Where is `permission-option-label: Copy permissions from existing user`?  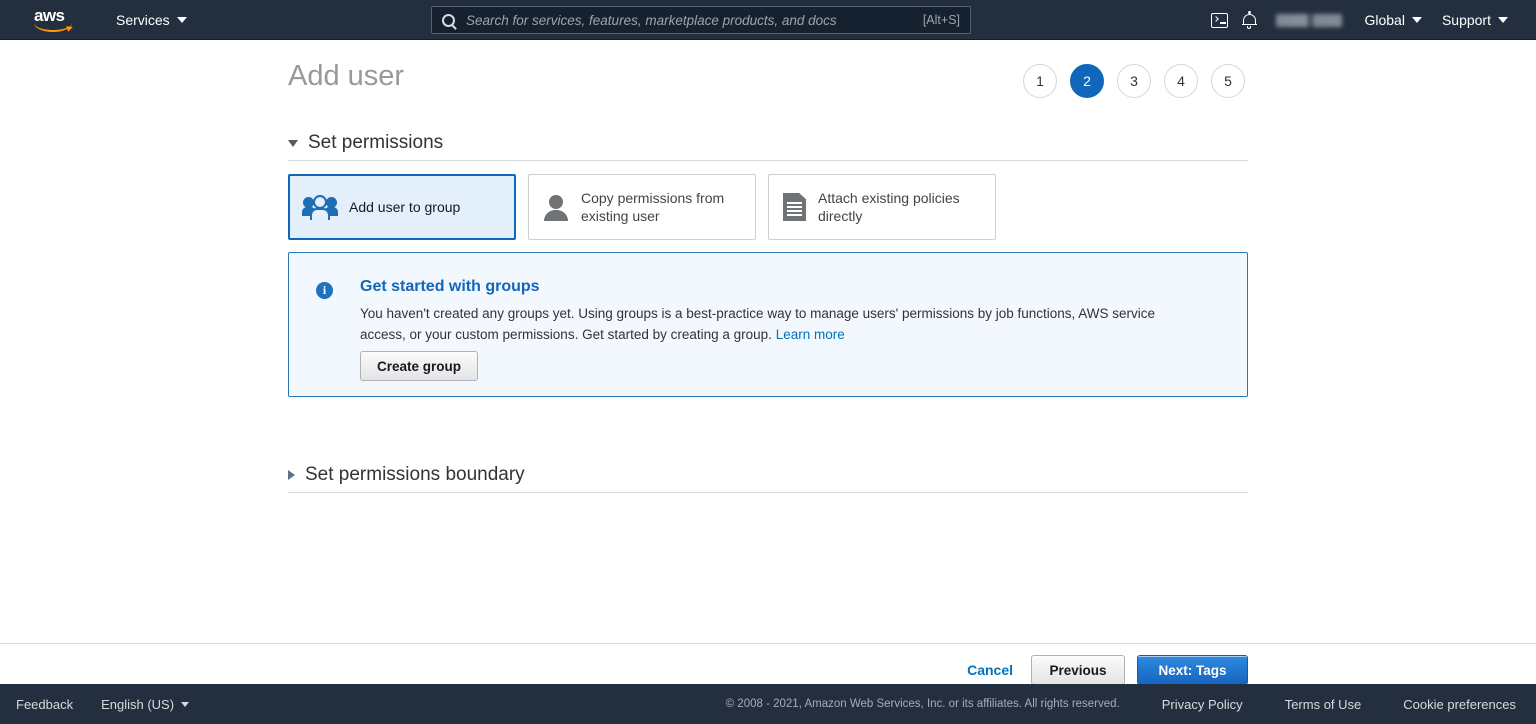
permission-option-label: Copy permissions from existing user is located at coordinates (653, 207).